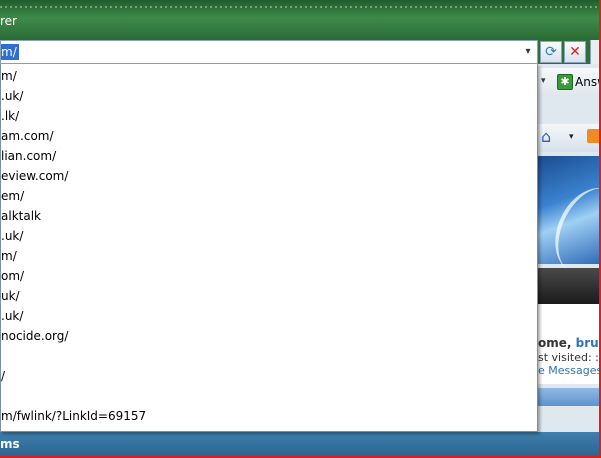  What do you see at coordinates (12, 196) in the screenshot?
I see `autocomplete-suggestion: em/` at bounding box center [12, 196].